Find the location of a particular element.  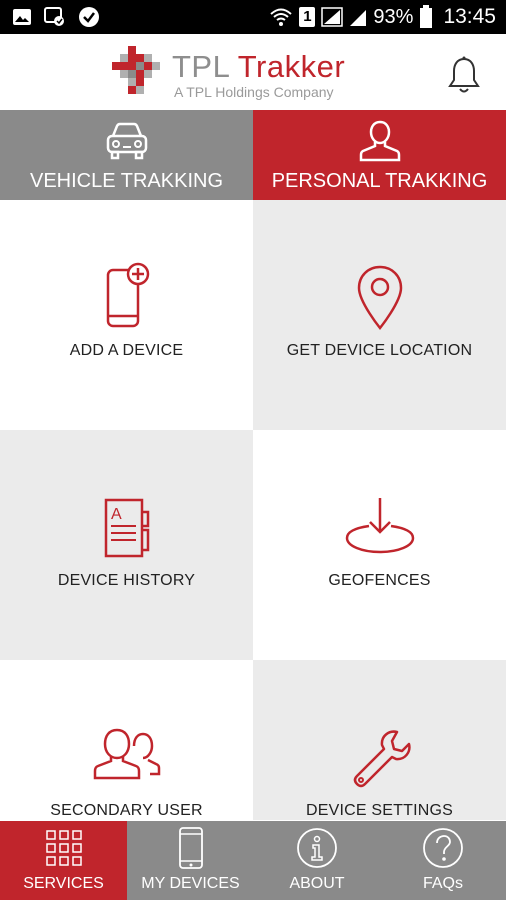

phone-icon is located at coordinates (190, 848).